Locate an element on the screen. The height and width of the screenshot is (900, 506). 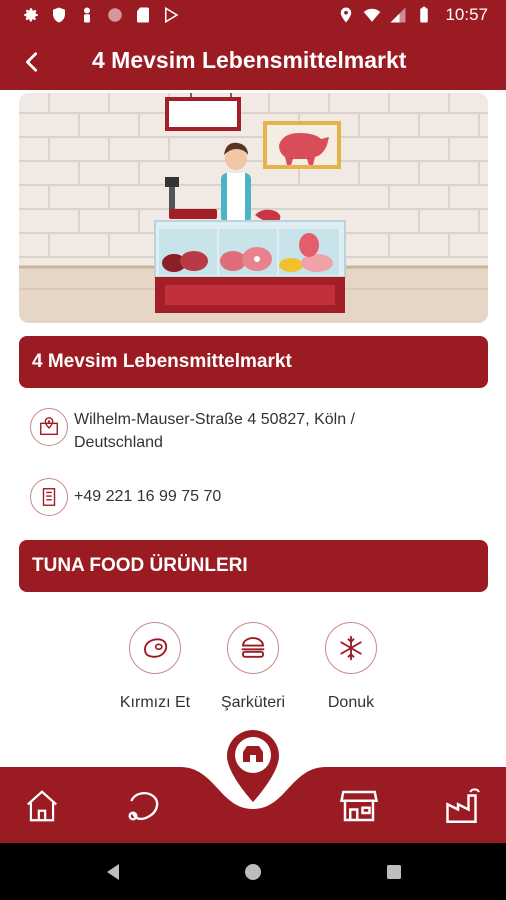
sd-card-icon is located at coordinates (143, 15).